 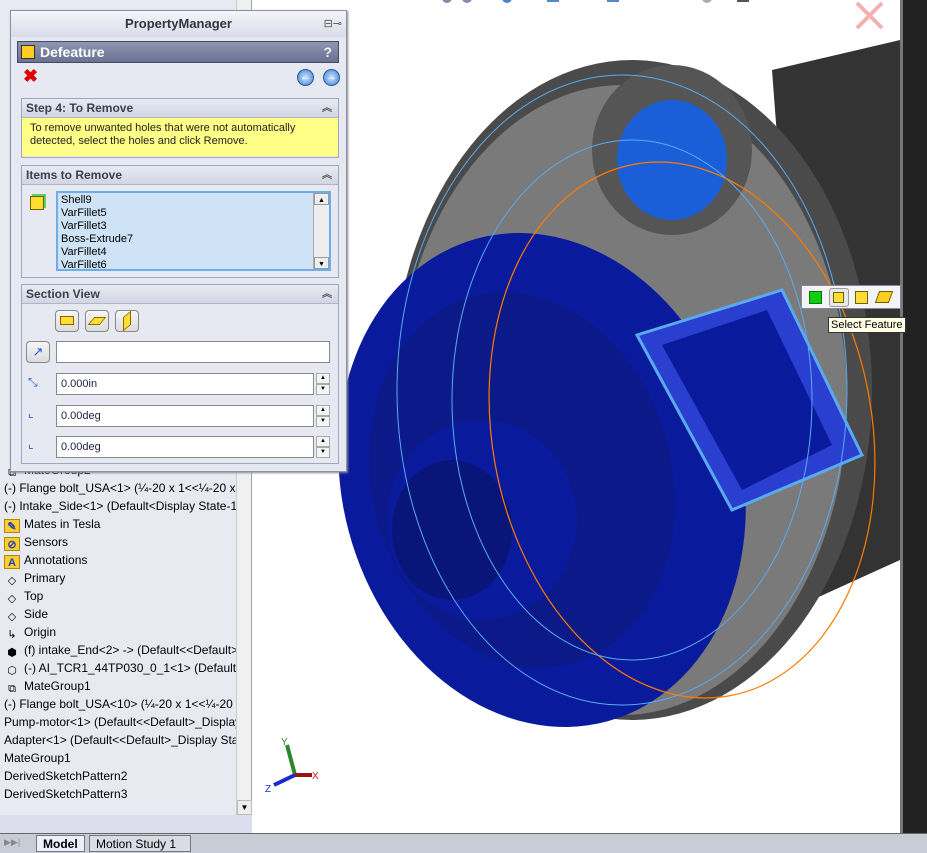 I want to click on list-scrollbar: ▲ ▼, so click(x=321, y=231).